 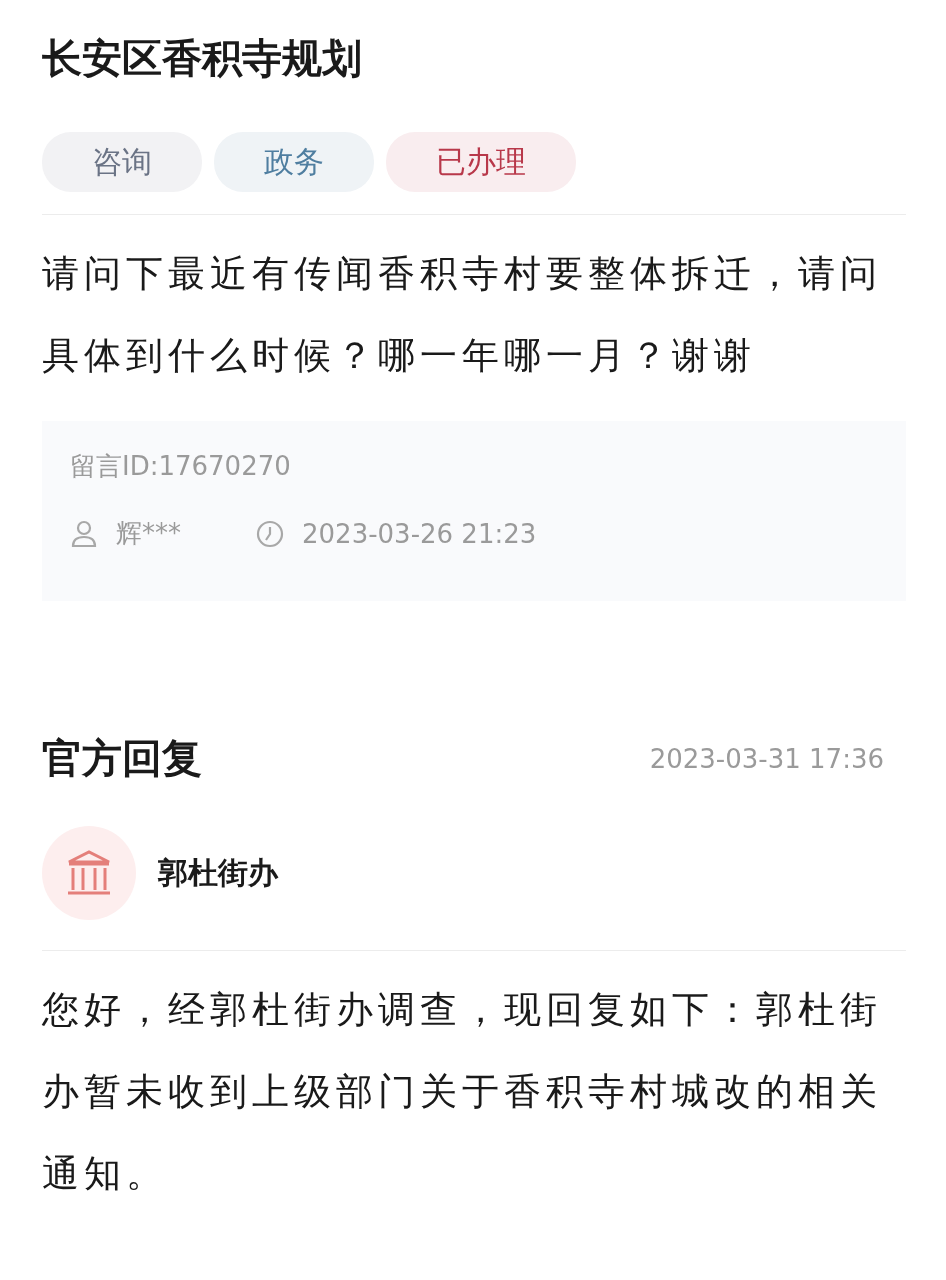 I want to click on page-title: 长安区香积寺规划, so click(x=202, y=58).